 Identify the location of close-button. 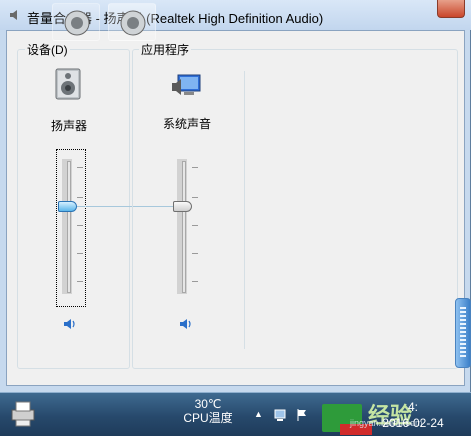
(451, 9).